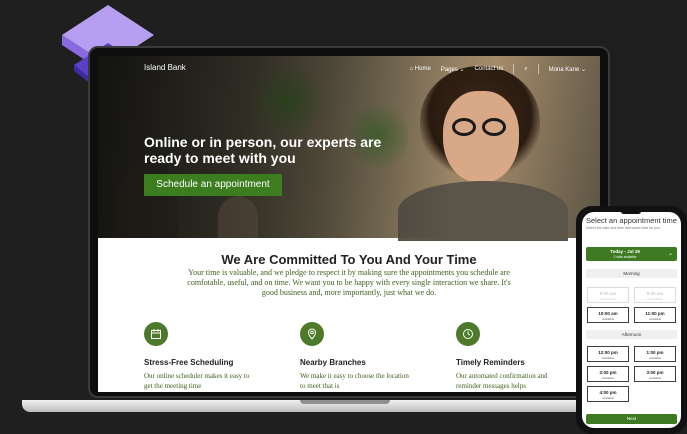 The height and width of the screenshot is (434, 687). What do you see at coordinates (655, 315) in the screenshot?
I see `time-slot: 11:00 pm Available` at bounding box center [655, 315].